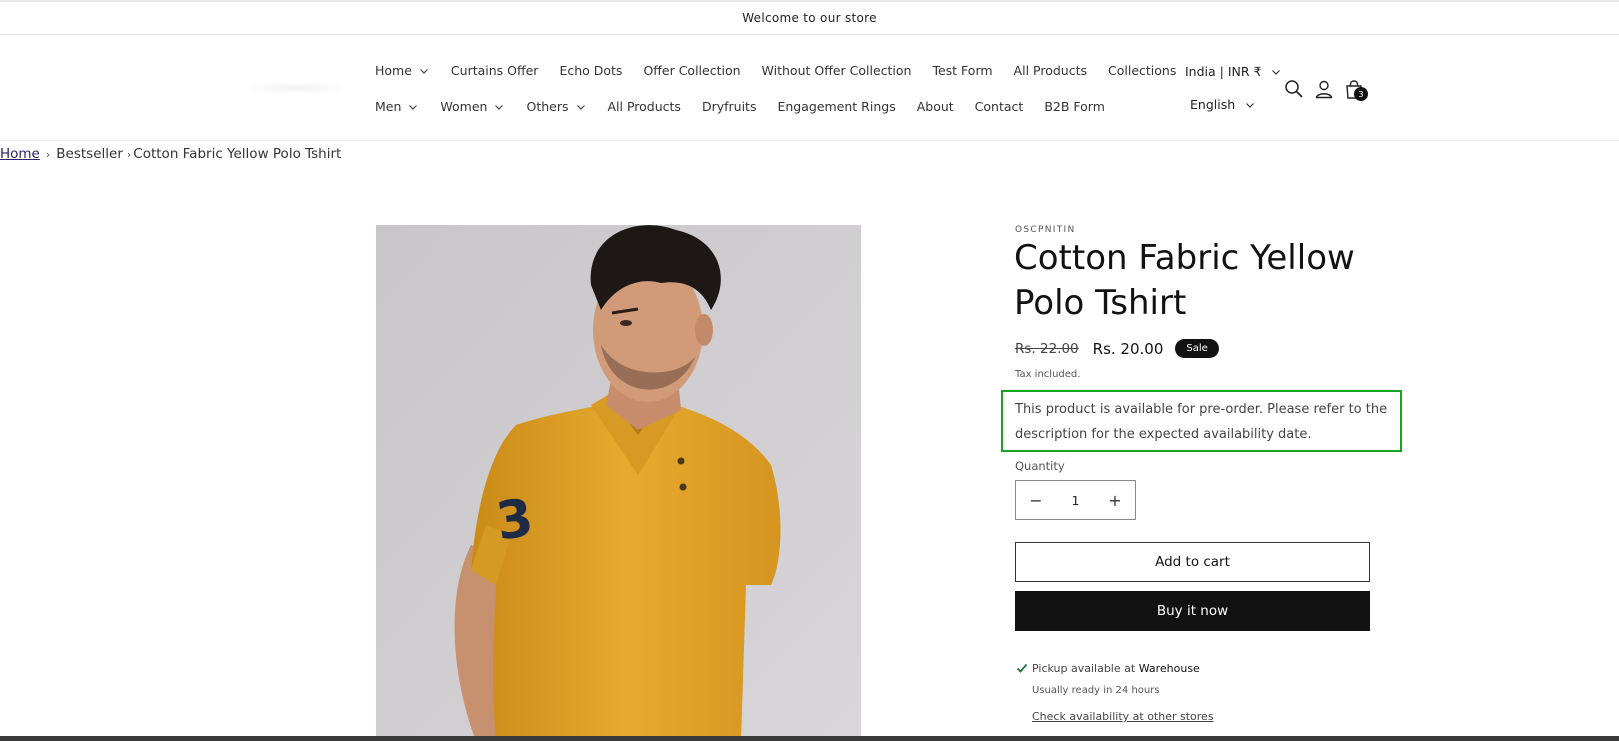 Image resolution: width=1619 pixels, height=741 pixels. I want to click on nav-item-men: Men, so click(397, 106).